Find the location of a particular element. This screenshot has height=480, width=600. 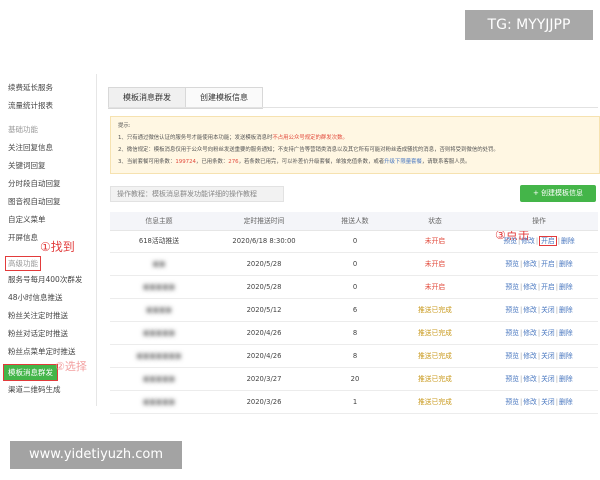

sidebar-item-splash-message: 开屏信息 is located at coordinates (23, 237).